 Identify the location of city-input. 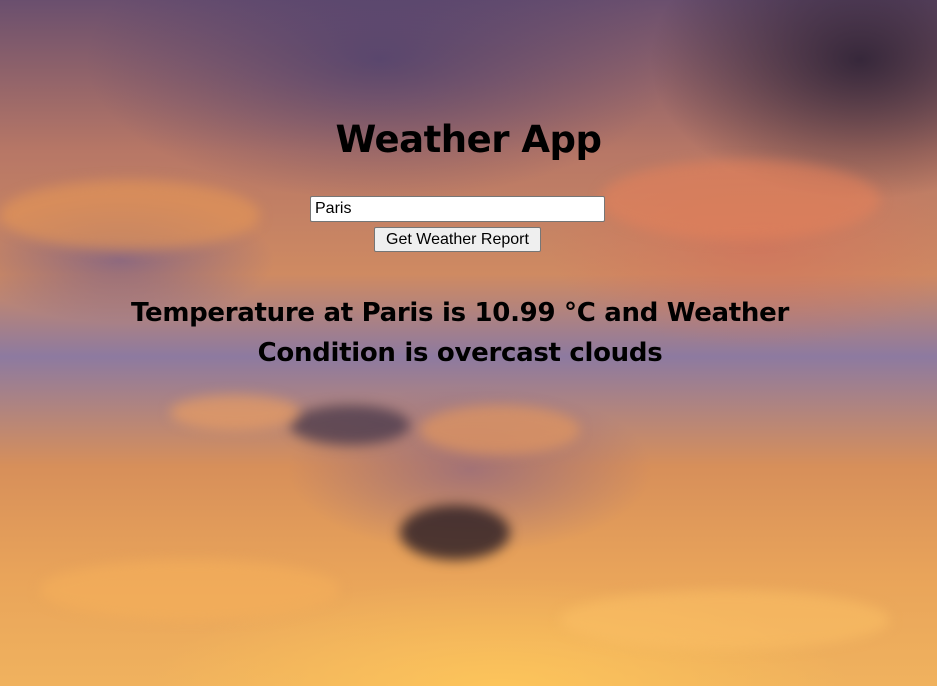
(457, 209).